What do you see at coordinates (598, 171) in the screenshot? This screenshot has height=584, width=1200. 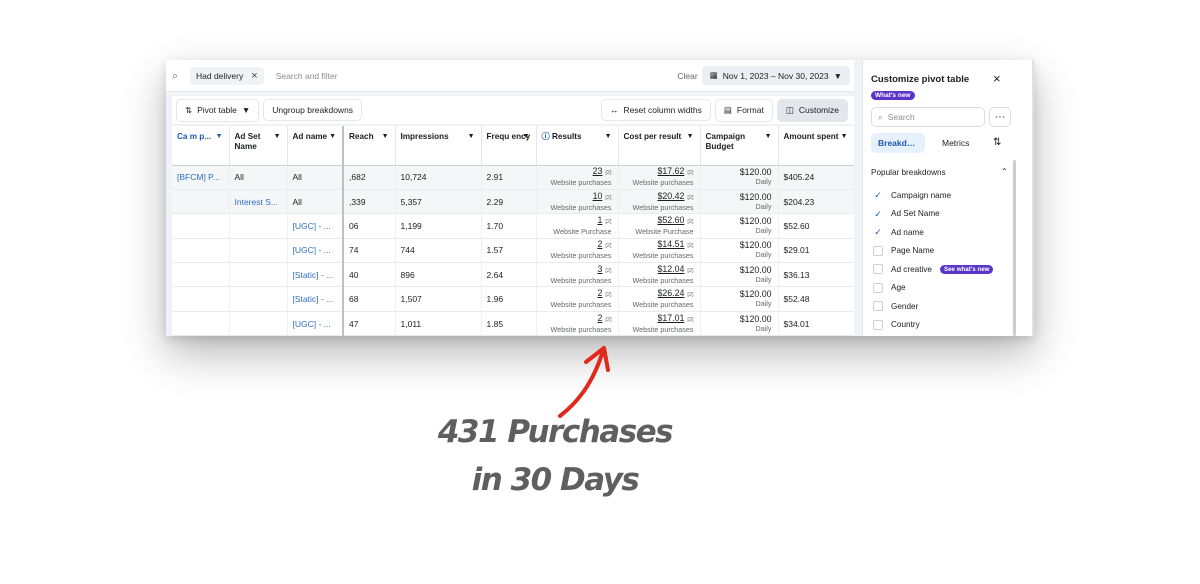 I see `results-value: 23` at bounding box center [598, 171].